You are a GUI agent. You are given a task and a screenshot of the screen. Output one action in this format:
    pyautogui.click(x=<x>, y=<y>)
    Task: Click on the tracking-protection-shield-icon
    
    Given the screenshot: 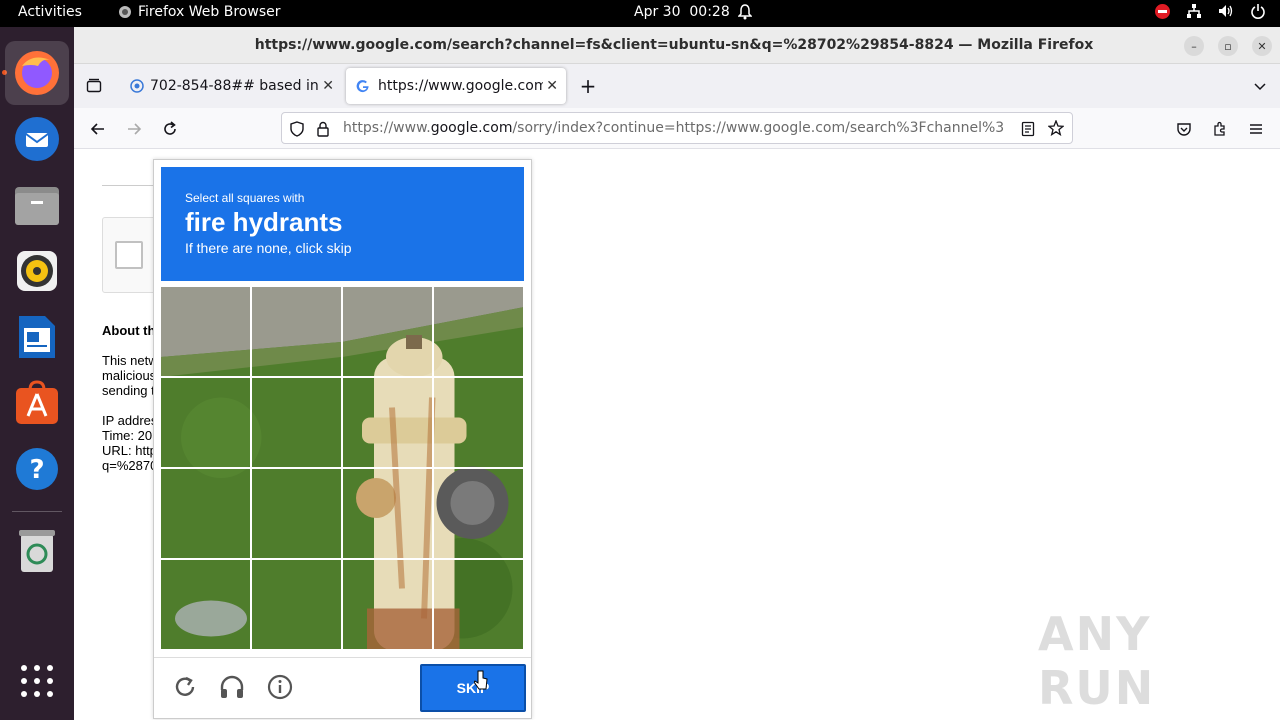 What is the action you would take?
    pyautogui.click(x=297, y=129)
    